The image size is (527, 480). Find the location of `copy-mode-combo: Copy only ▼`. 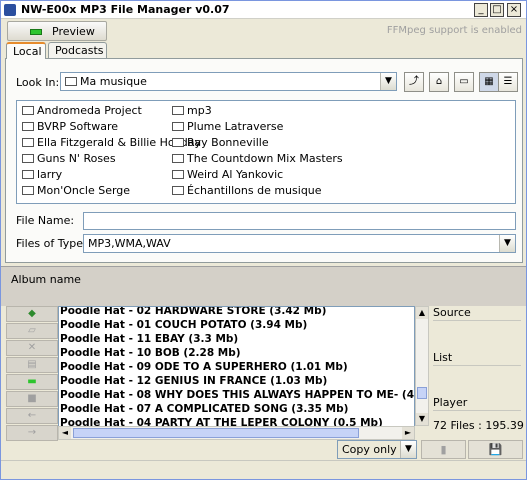

copy-mode-combo: Copy only ▼ is located at coordinates (377, 449).